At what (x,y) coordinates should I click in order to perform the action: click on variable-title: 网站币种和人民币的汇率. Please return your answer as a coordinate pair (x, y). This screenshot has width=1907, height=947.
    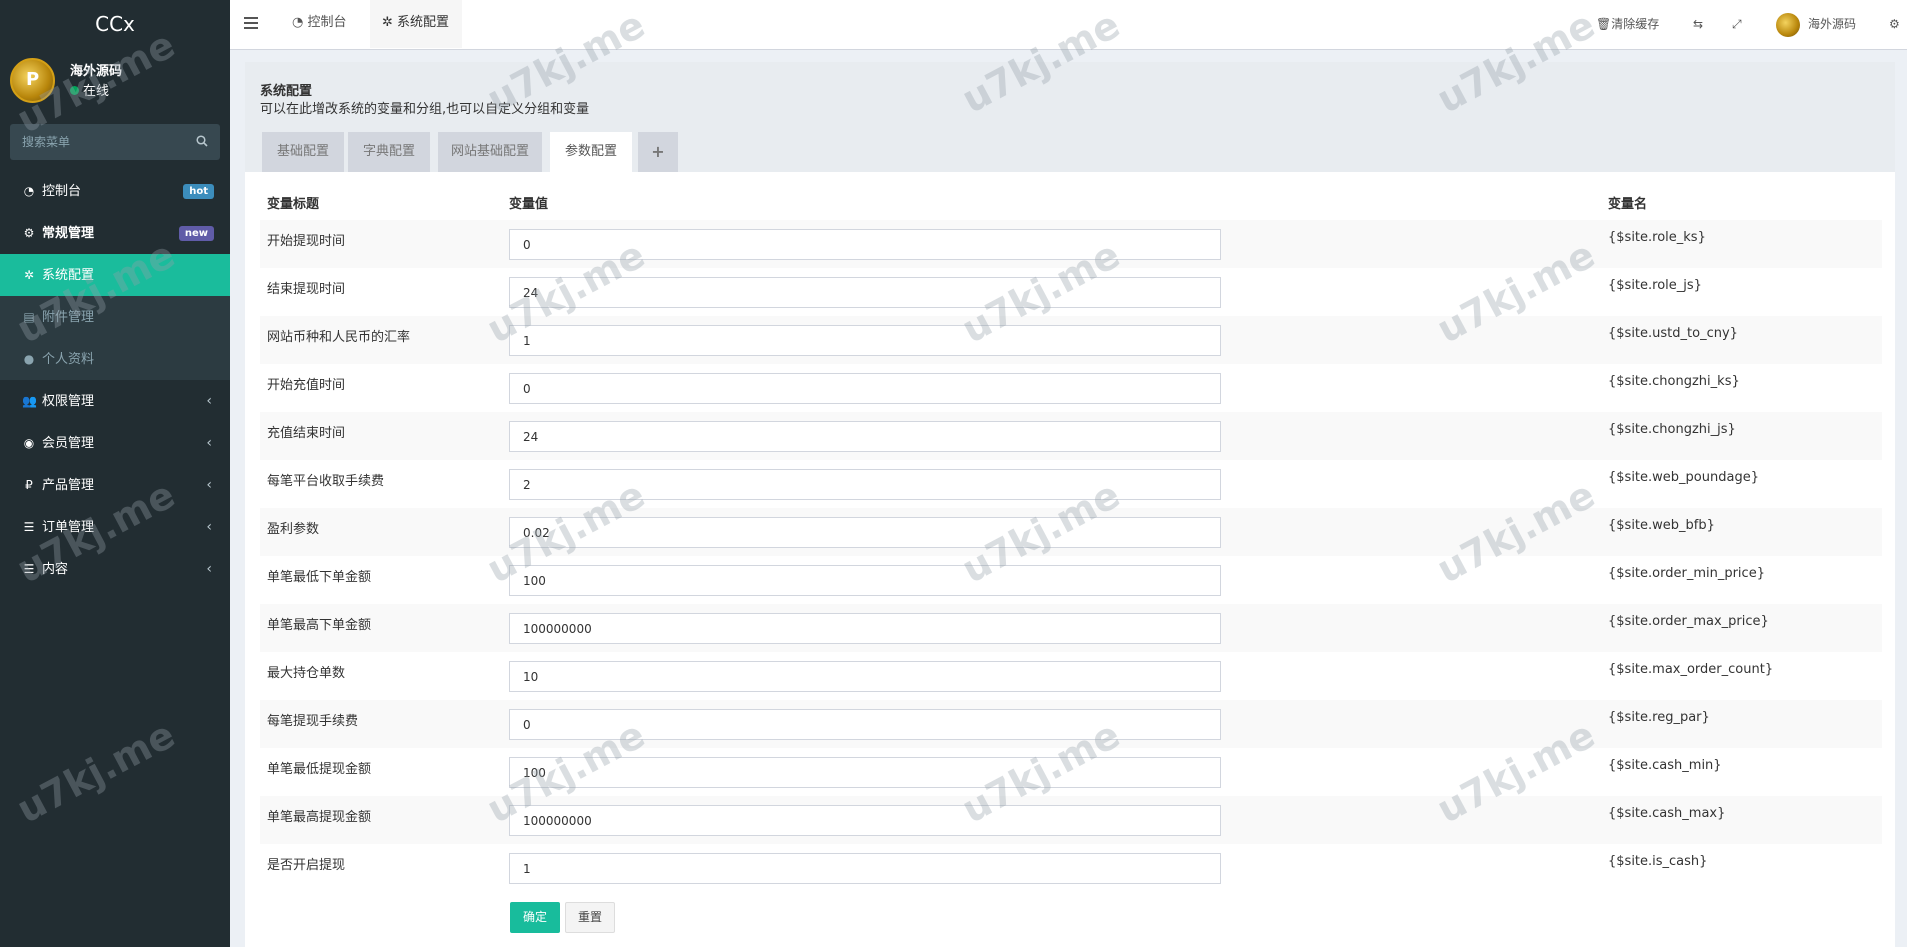
    Looking at the image, I should click on (381, 340).